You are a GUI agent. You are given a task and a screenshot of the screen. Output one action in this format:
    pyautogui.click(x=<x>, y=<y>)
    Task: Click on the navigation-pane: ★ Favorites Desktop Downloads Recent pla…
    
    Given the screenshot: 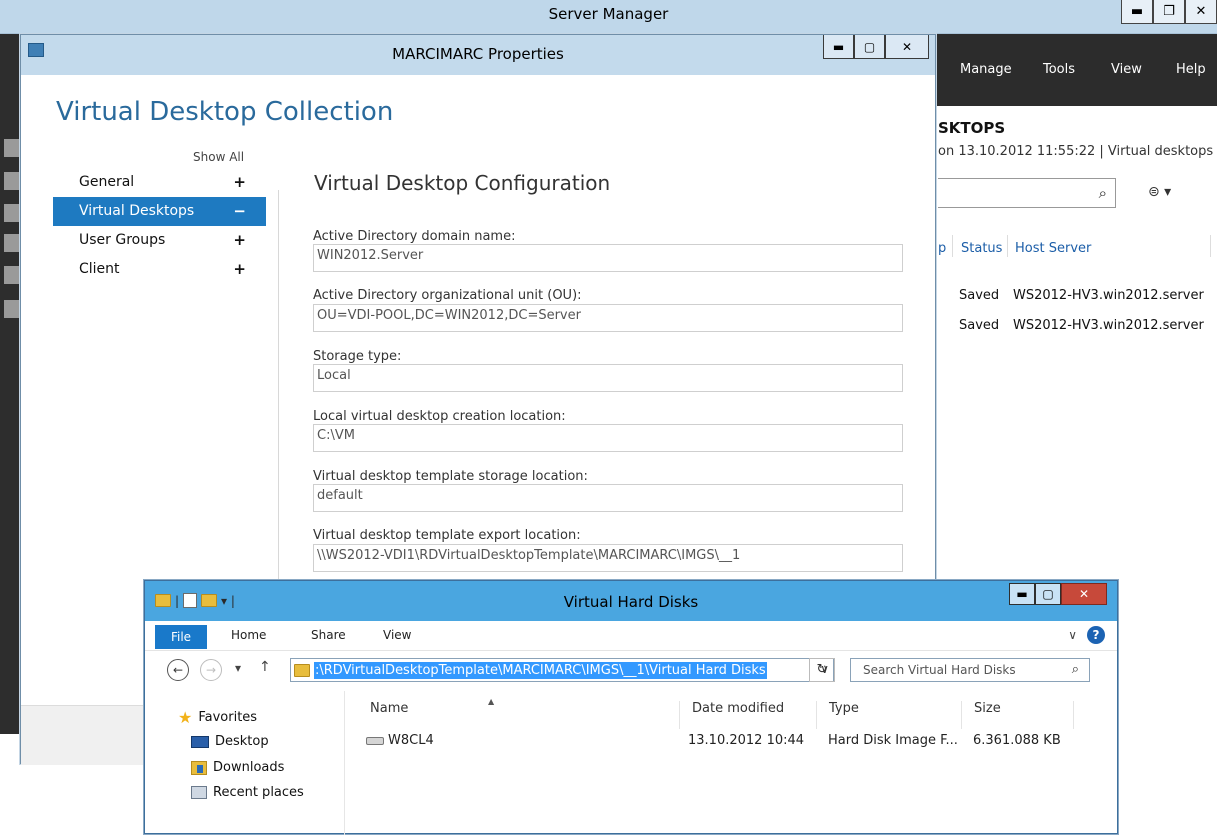 What is the action you would take?
    pyautogui.click(x=245, y=763)
    